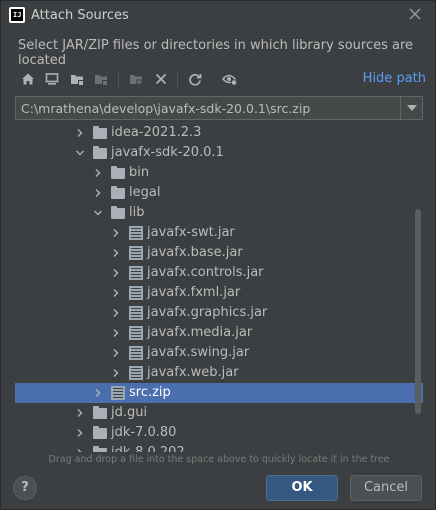  Describe the element at coordinates (195, 79) in the screenshot. I see `refresh-icon` at that location.